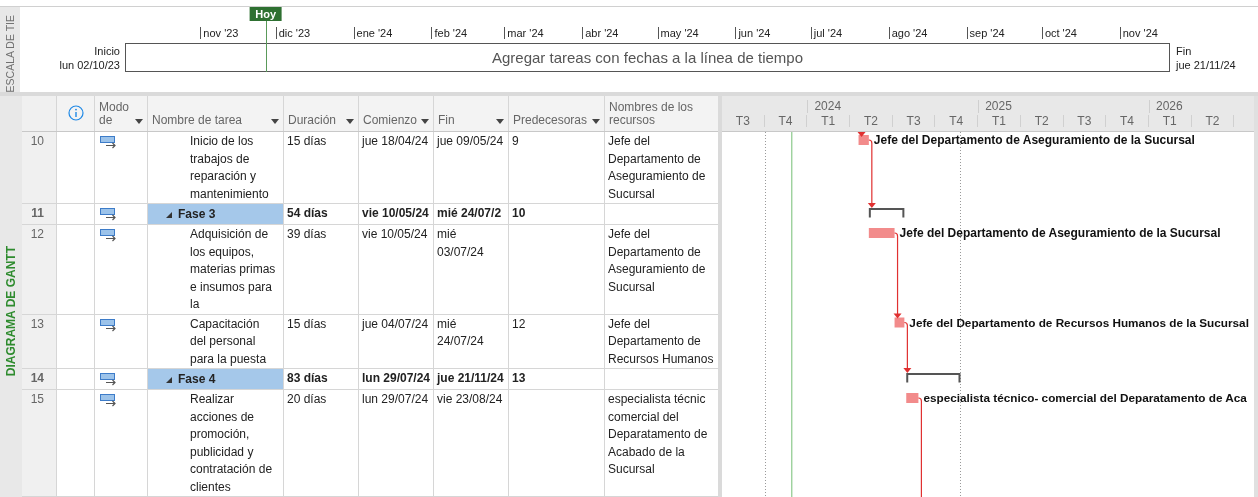 Image resolution: width=1258 pixels, height=497 pixels. I want to click on start-label: Inicio, so click(106, 51).